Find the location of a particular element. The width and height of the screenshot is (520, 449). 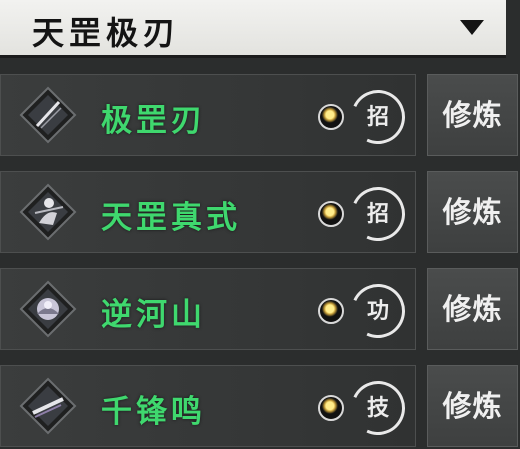

skill-card: 逆河山 功 is located at coordinates (208, 309).